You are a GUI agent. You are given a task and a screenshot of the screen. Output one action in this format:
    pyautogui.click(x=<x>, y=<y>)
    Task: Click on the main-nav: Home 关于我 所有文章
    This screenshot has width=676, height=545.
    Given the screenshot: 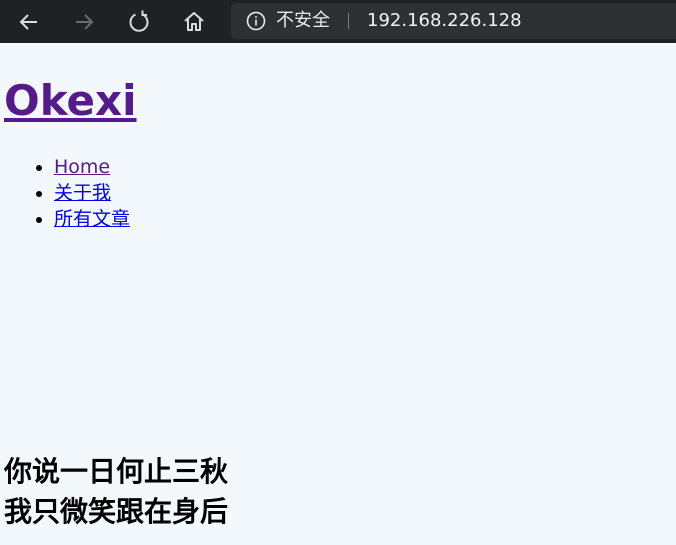 What is the action you would take?
    pyautogui.click(x=65, y=193)
    